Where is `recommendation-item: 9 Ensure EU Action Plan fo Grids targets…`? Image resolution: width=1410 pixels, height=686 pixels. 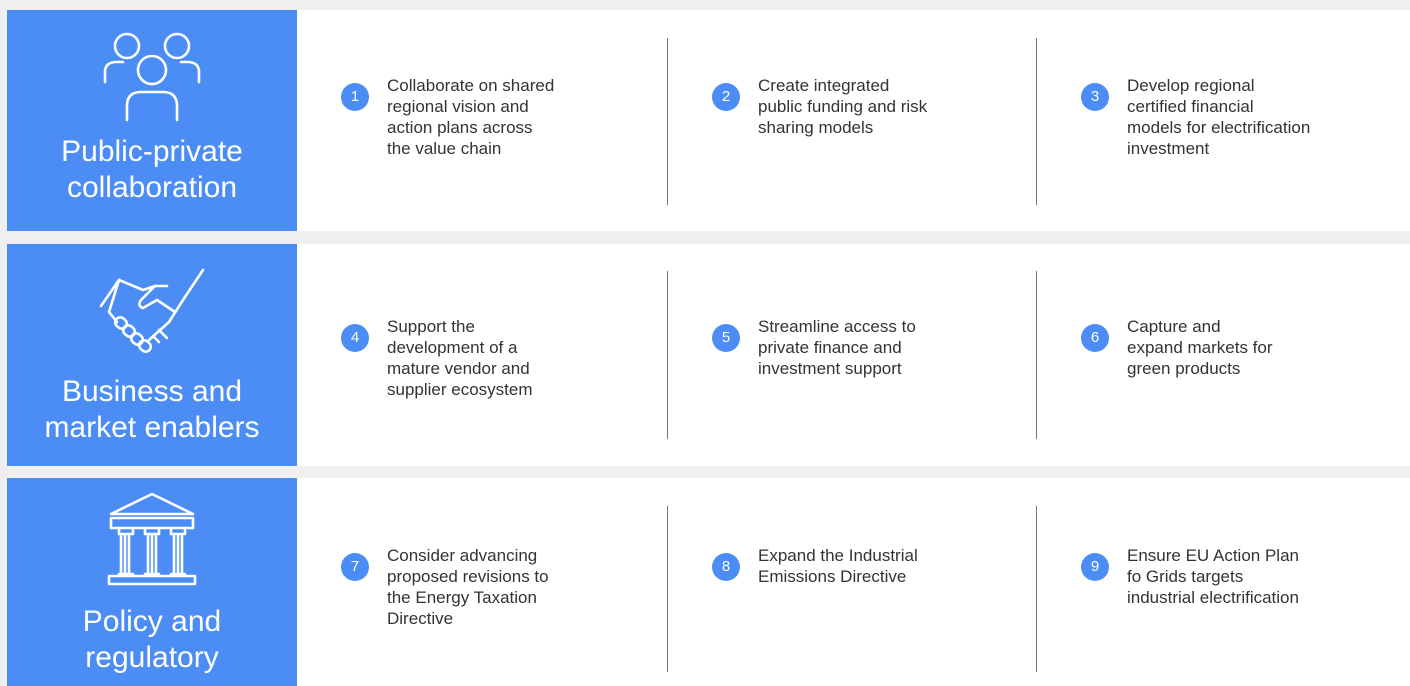 recommendation-item: 9 Ensure EU Action Plan fo Grids targets… is located at coordinates (1223, 582).